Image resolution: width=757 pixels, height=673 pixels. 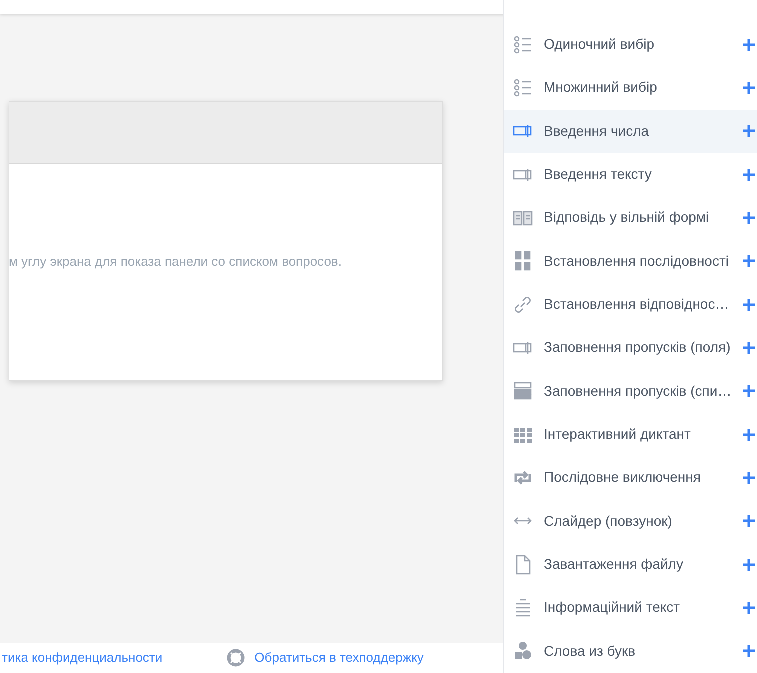 What do you see at coordinates (82, 658) in the screenshot?
I see `privacy-policy-link: тика конфиденциальности` at bounding box center [82, 658].